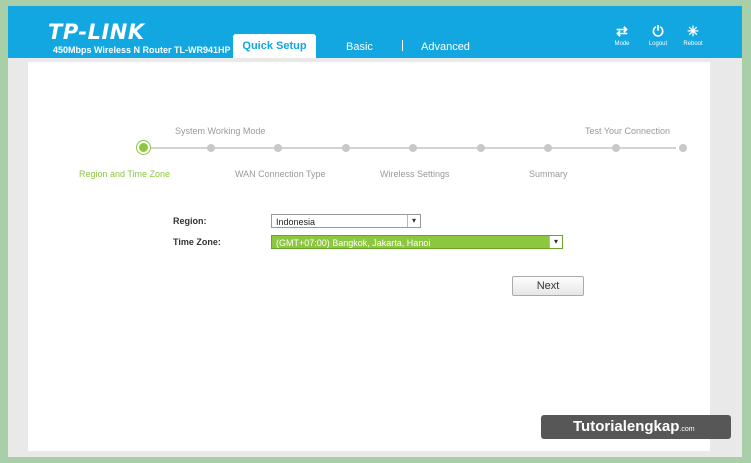  Describe the element at coordinates (687, 429) in the screenshot. I see `watermark-suffix: .com` at that location.